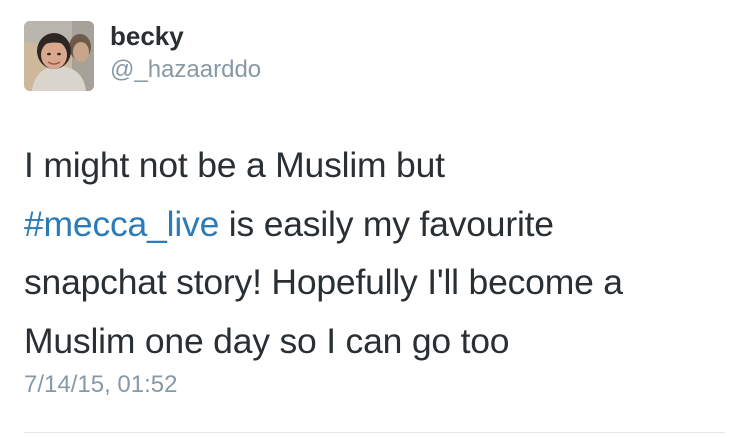 Image resolution: width=743 pixels, height=437 pixels. What do you see at coordinates (234, 165) in the screenshot?
I see `tweet-text-line: I might not be a Muslim but` at bounding box center [234, 165].